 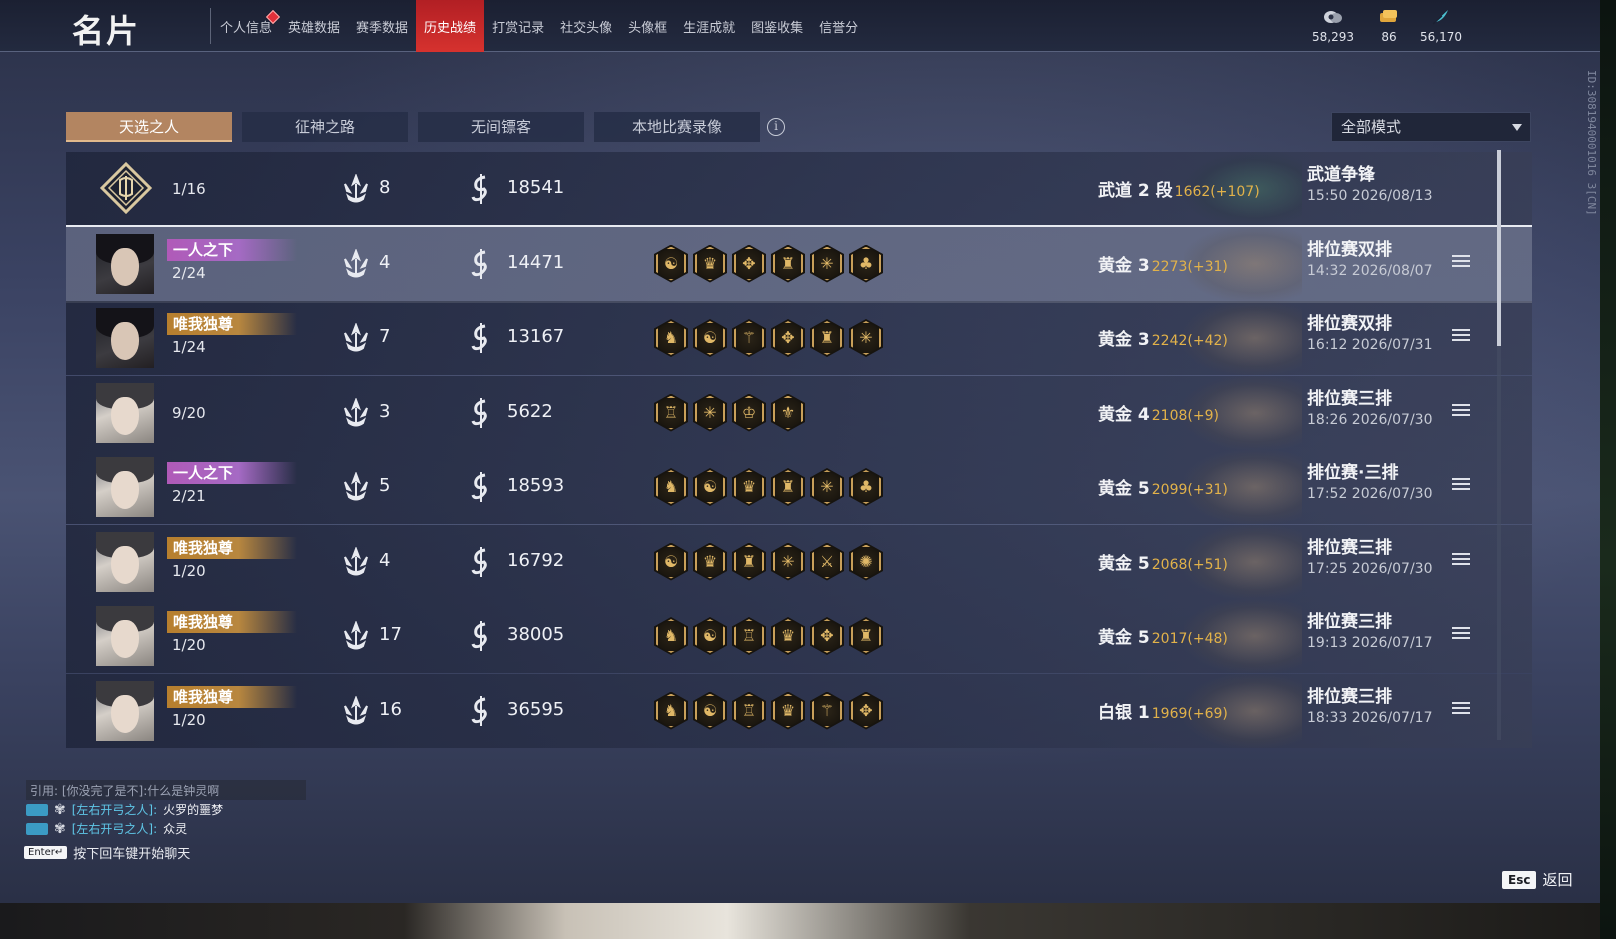 I want to click on hero-badge-icon: ⚔, so click(x=827, y=561).